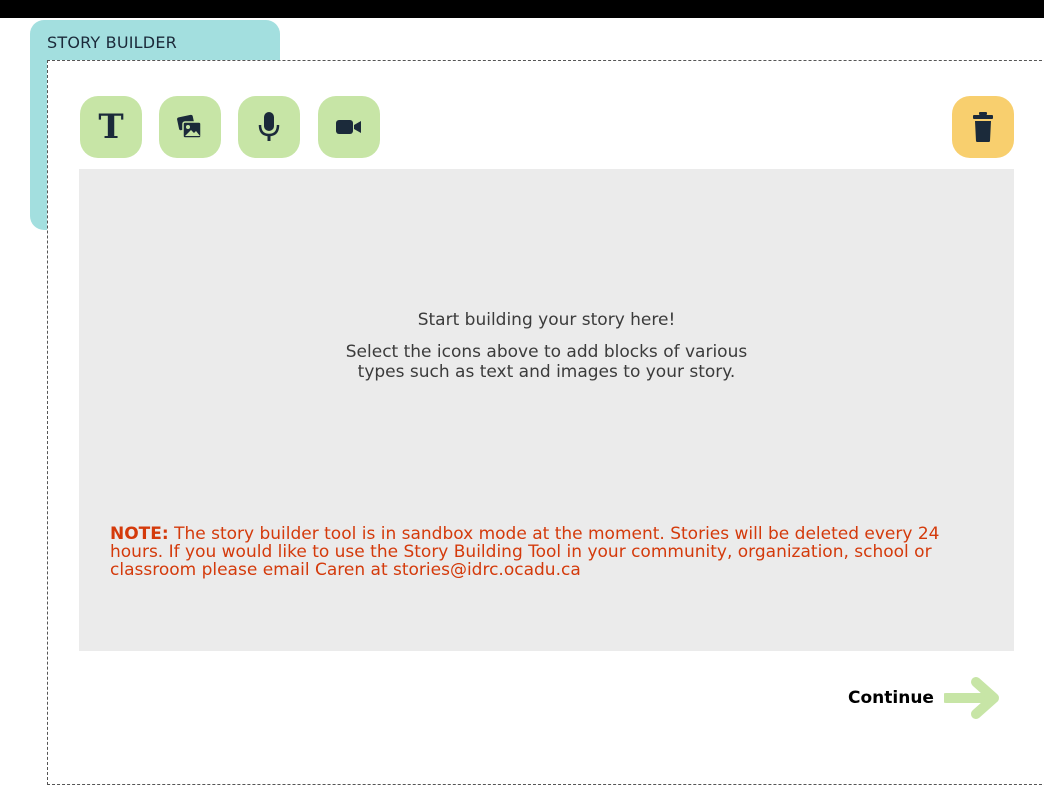 This screenshot has height=791, width=1044. Describe the element at coordinates (891, 698) in the screenshot. I see `continue-label: Continue` at that location.